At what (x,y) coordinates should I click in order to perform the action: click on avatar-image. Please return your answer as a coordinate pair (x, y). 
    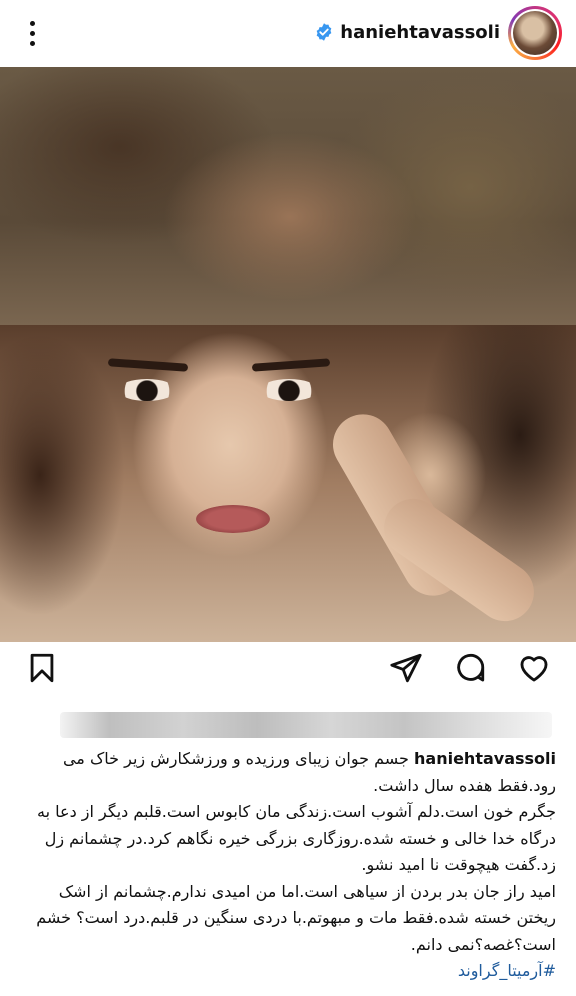
    Looking at the image, I should click on (535, 33).